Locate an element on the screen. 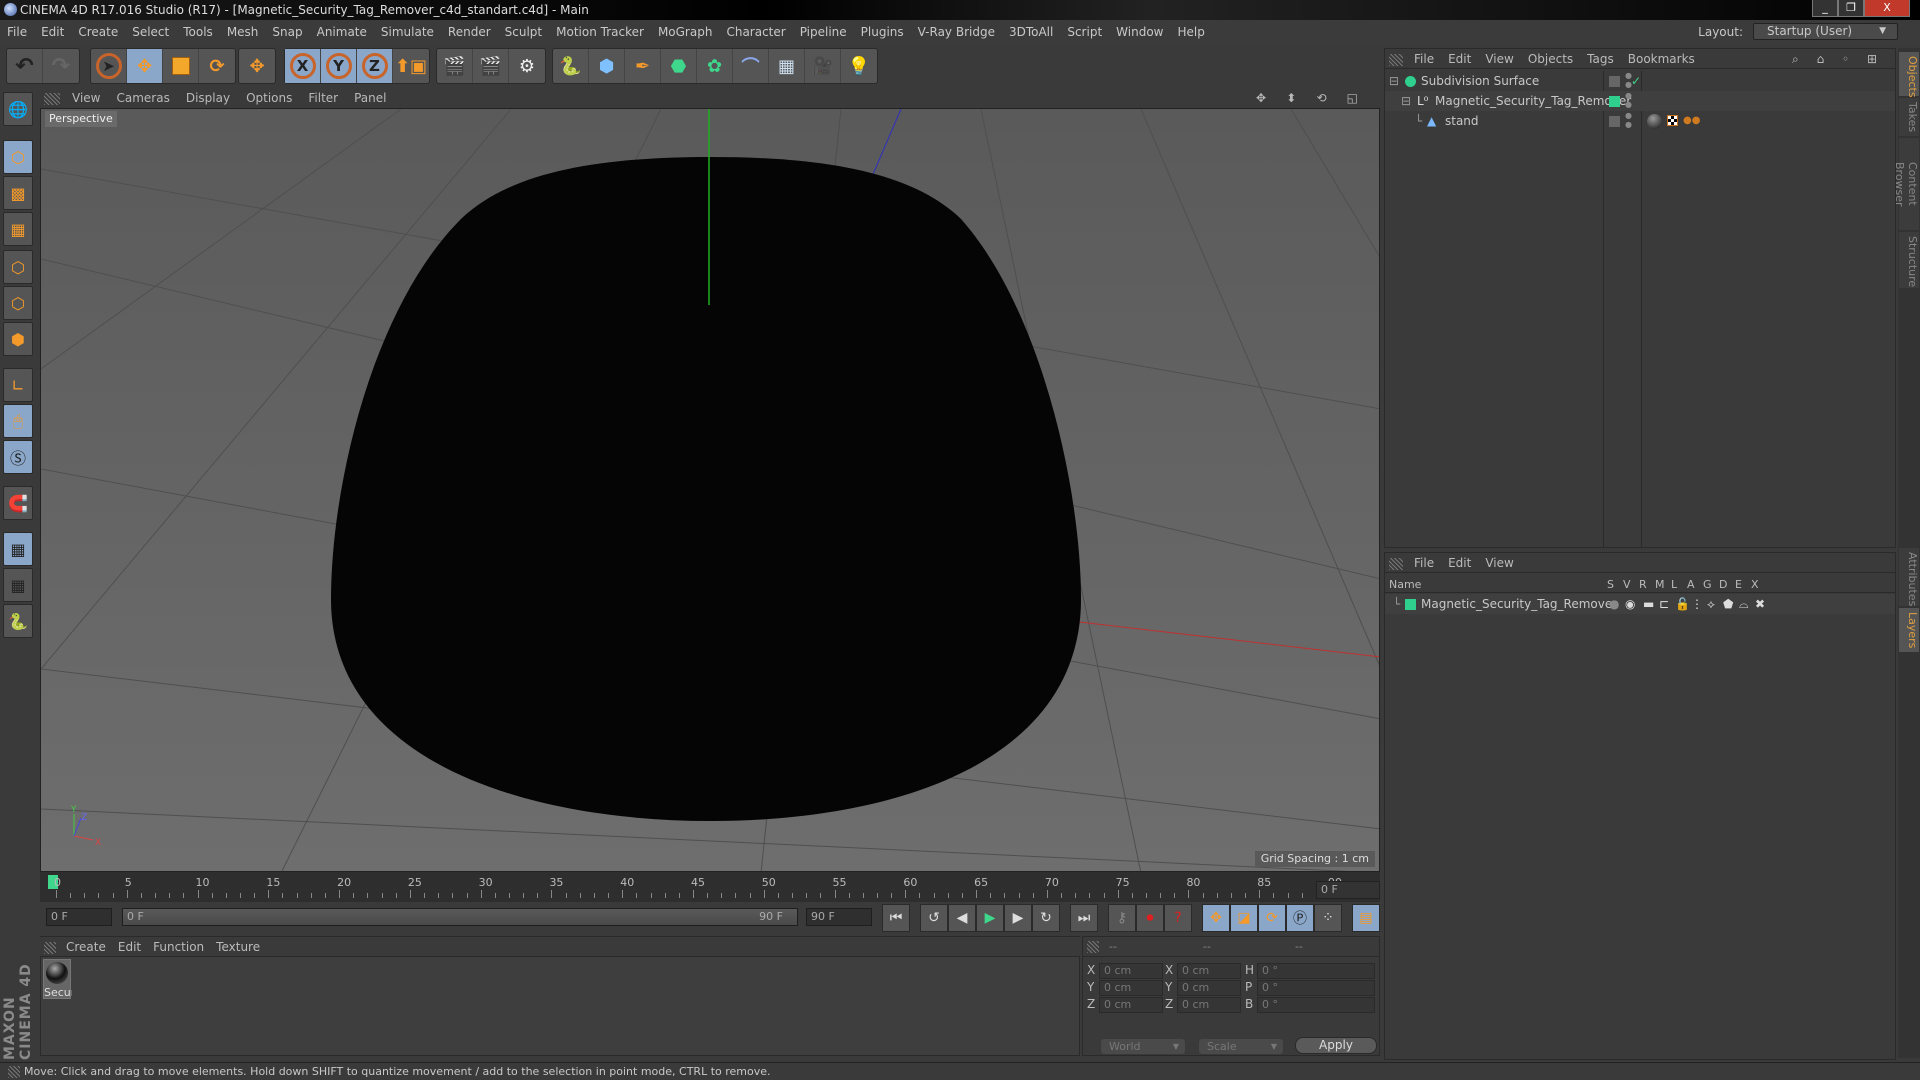  magnet-button: 🧲 is located at coordinates (18, 503).